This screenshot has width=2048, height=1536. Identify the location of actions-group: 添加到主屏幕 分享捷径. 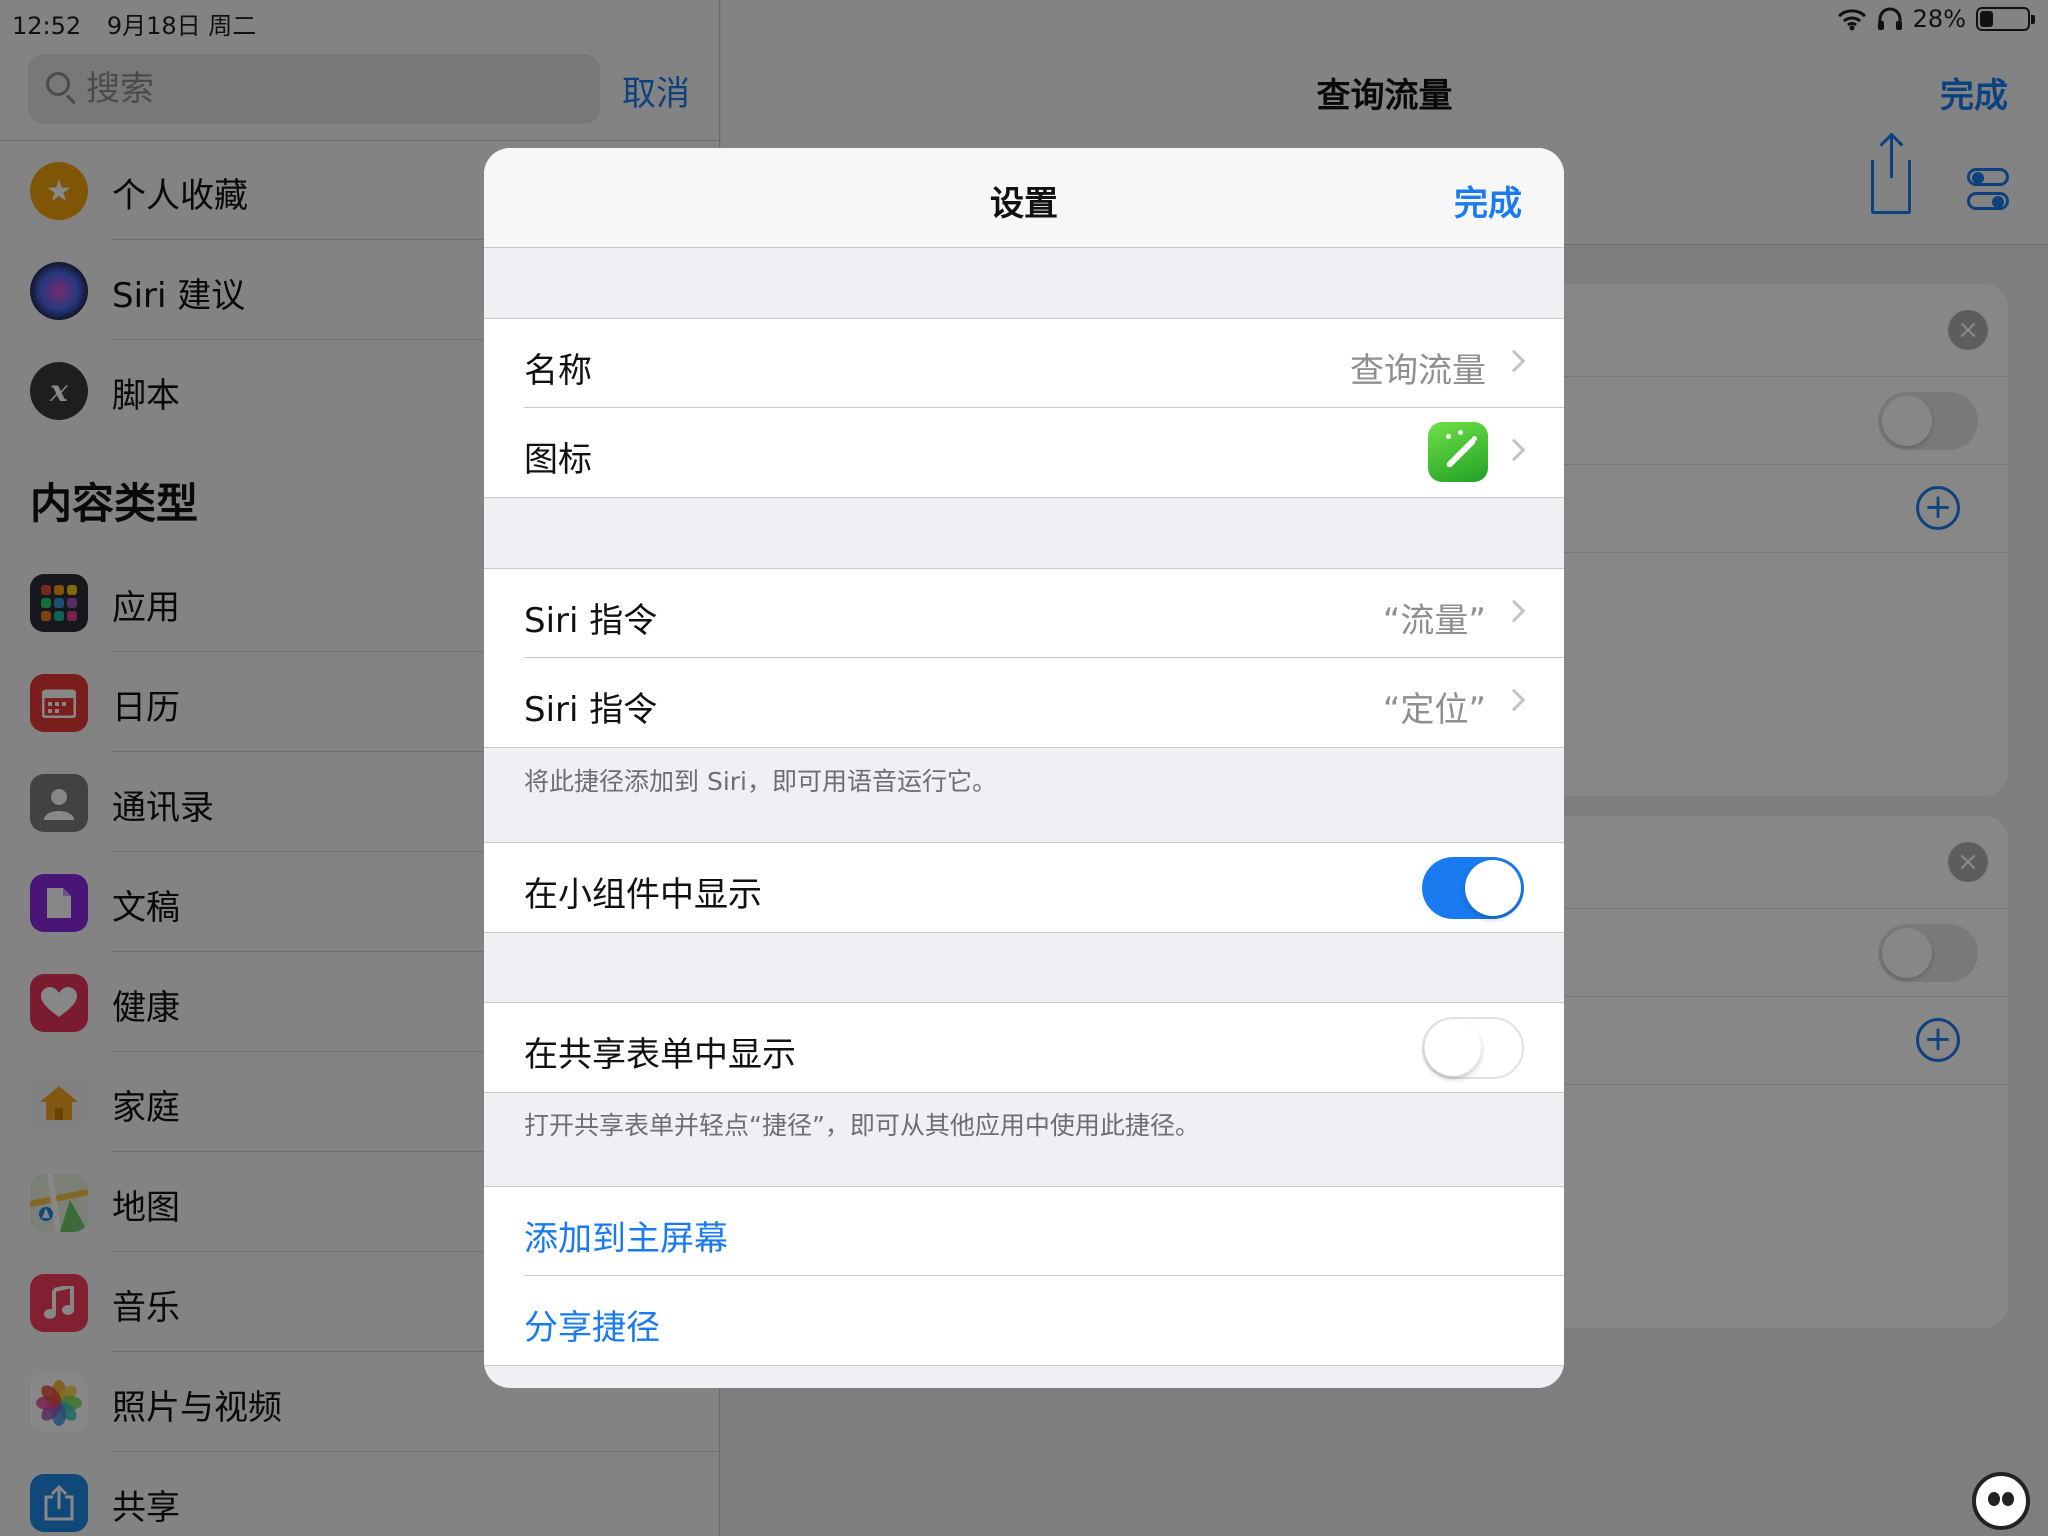
(1024, 1276).